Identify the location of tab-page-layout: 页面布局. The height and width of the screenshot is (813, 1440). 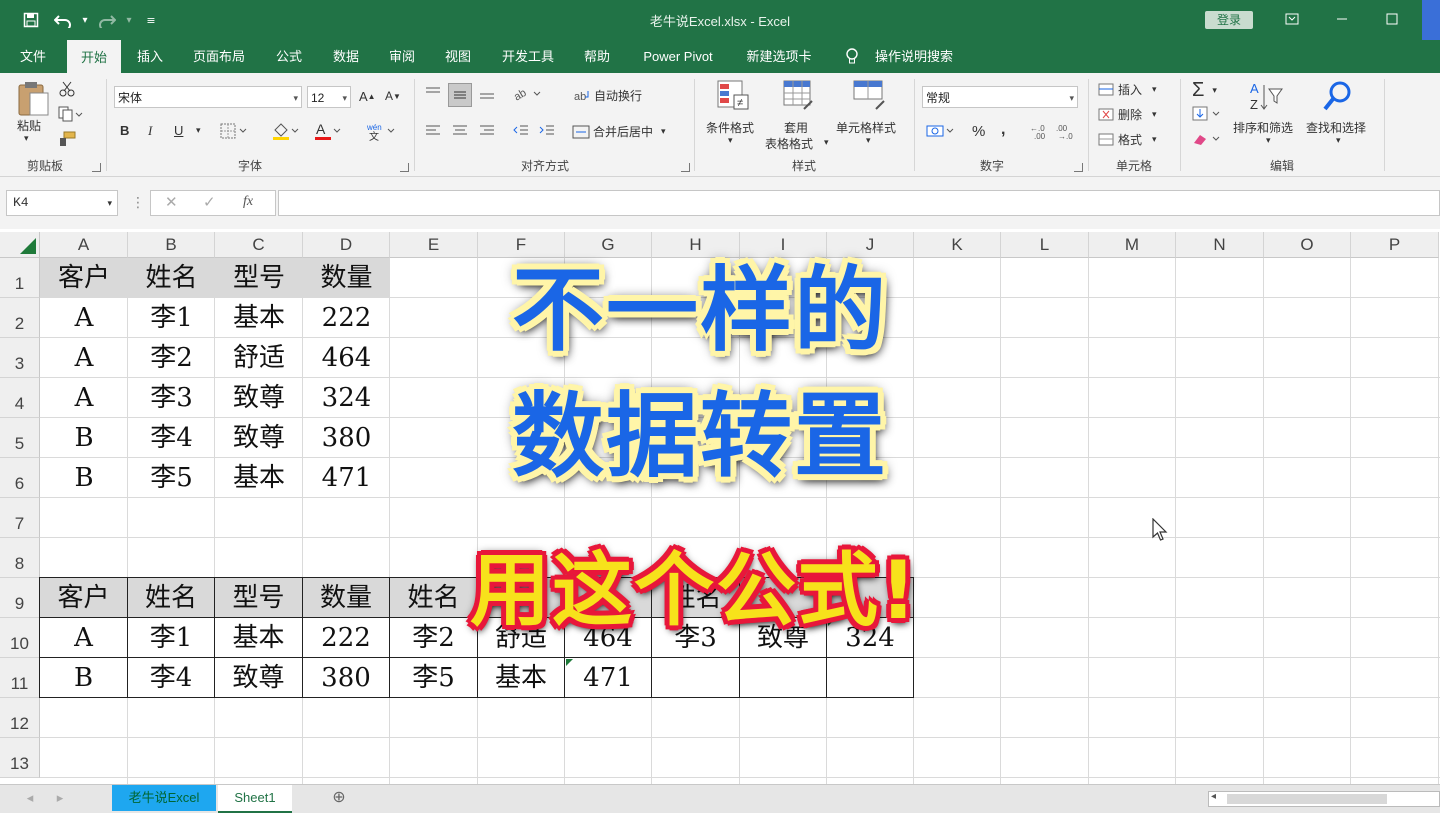
(219, 56).